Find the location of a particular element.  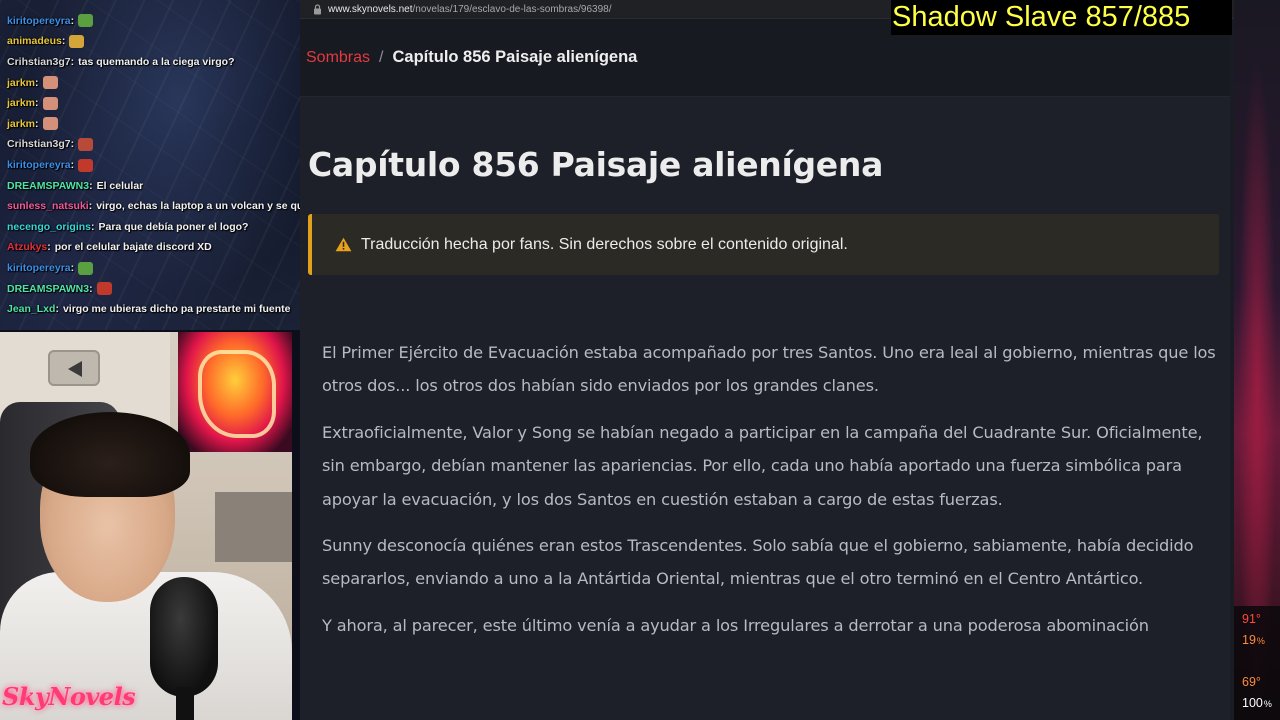

chat-username: Atzukys is located at coordinates (27, 247).